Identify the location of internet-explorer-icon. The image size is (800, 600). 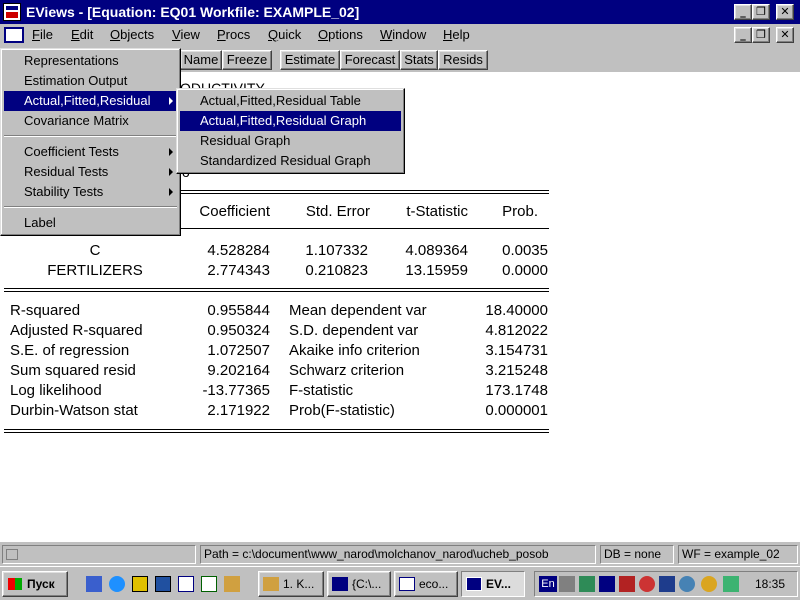
(117, 584).